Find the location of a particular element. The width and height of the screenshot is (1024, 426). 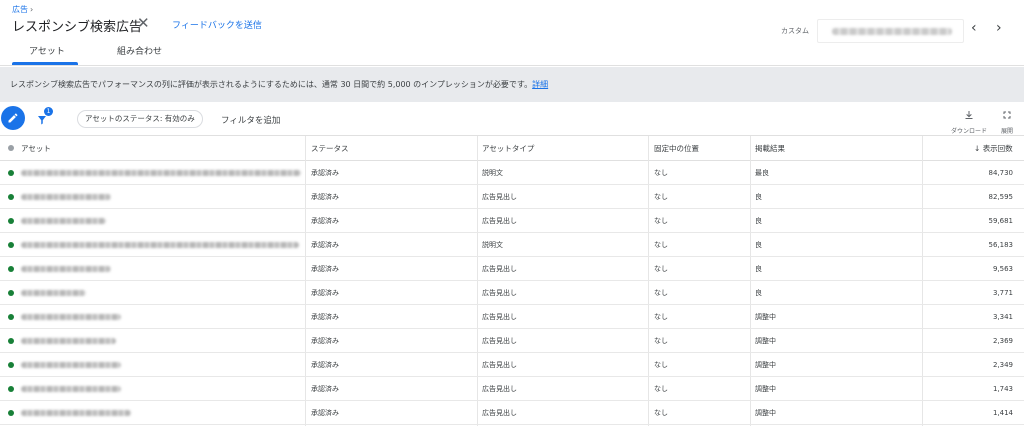

cell-impressions: 9,563 is located at coordinates (1002, 269).